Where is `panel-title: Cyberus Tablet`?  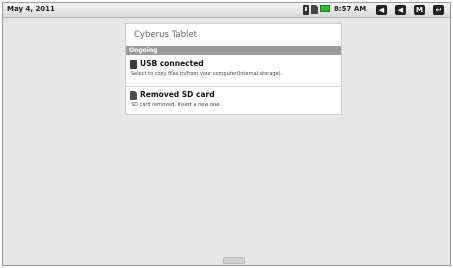
panel-title: Cyberus Tablet is located at coordinates (165, 35).